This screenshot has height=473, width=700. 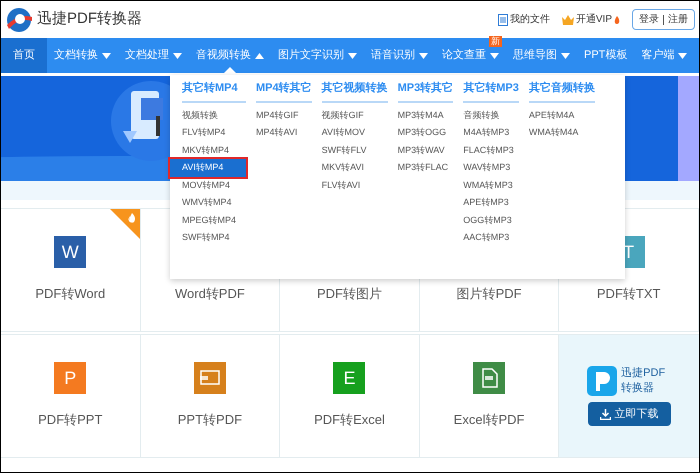 I want to click on file-type-icon: P, so click(x=70, y=378).